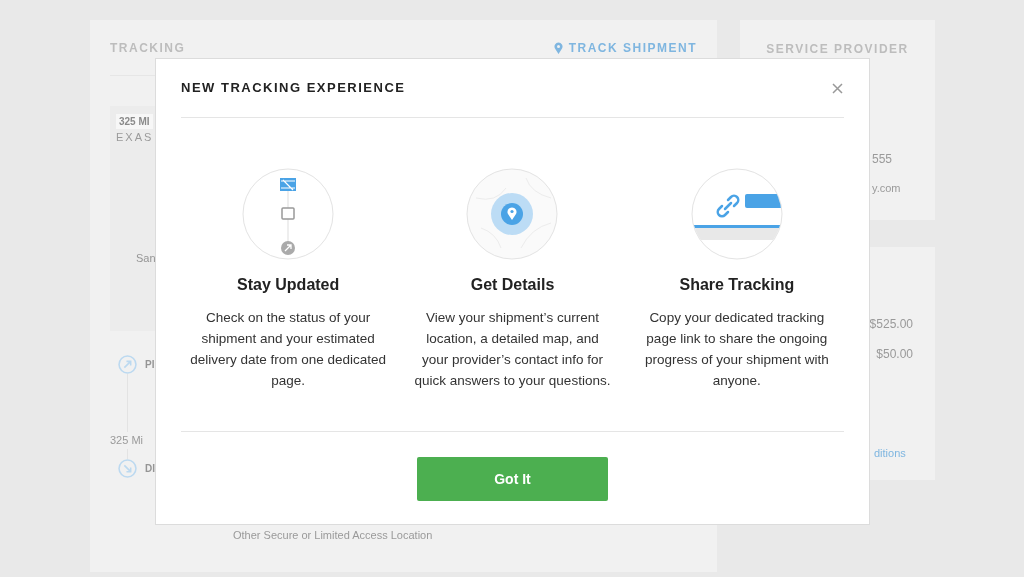  Describe the element at coordinates (558, 48) in the screenshot. I see `pin-icon` at that location.